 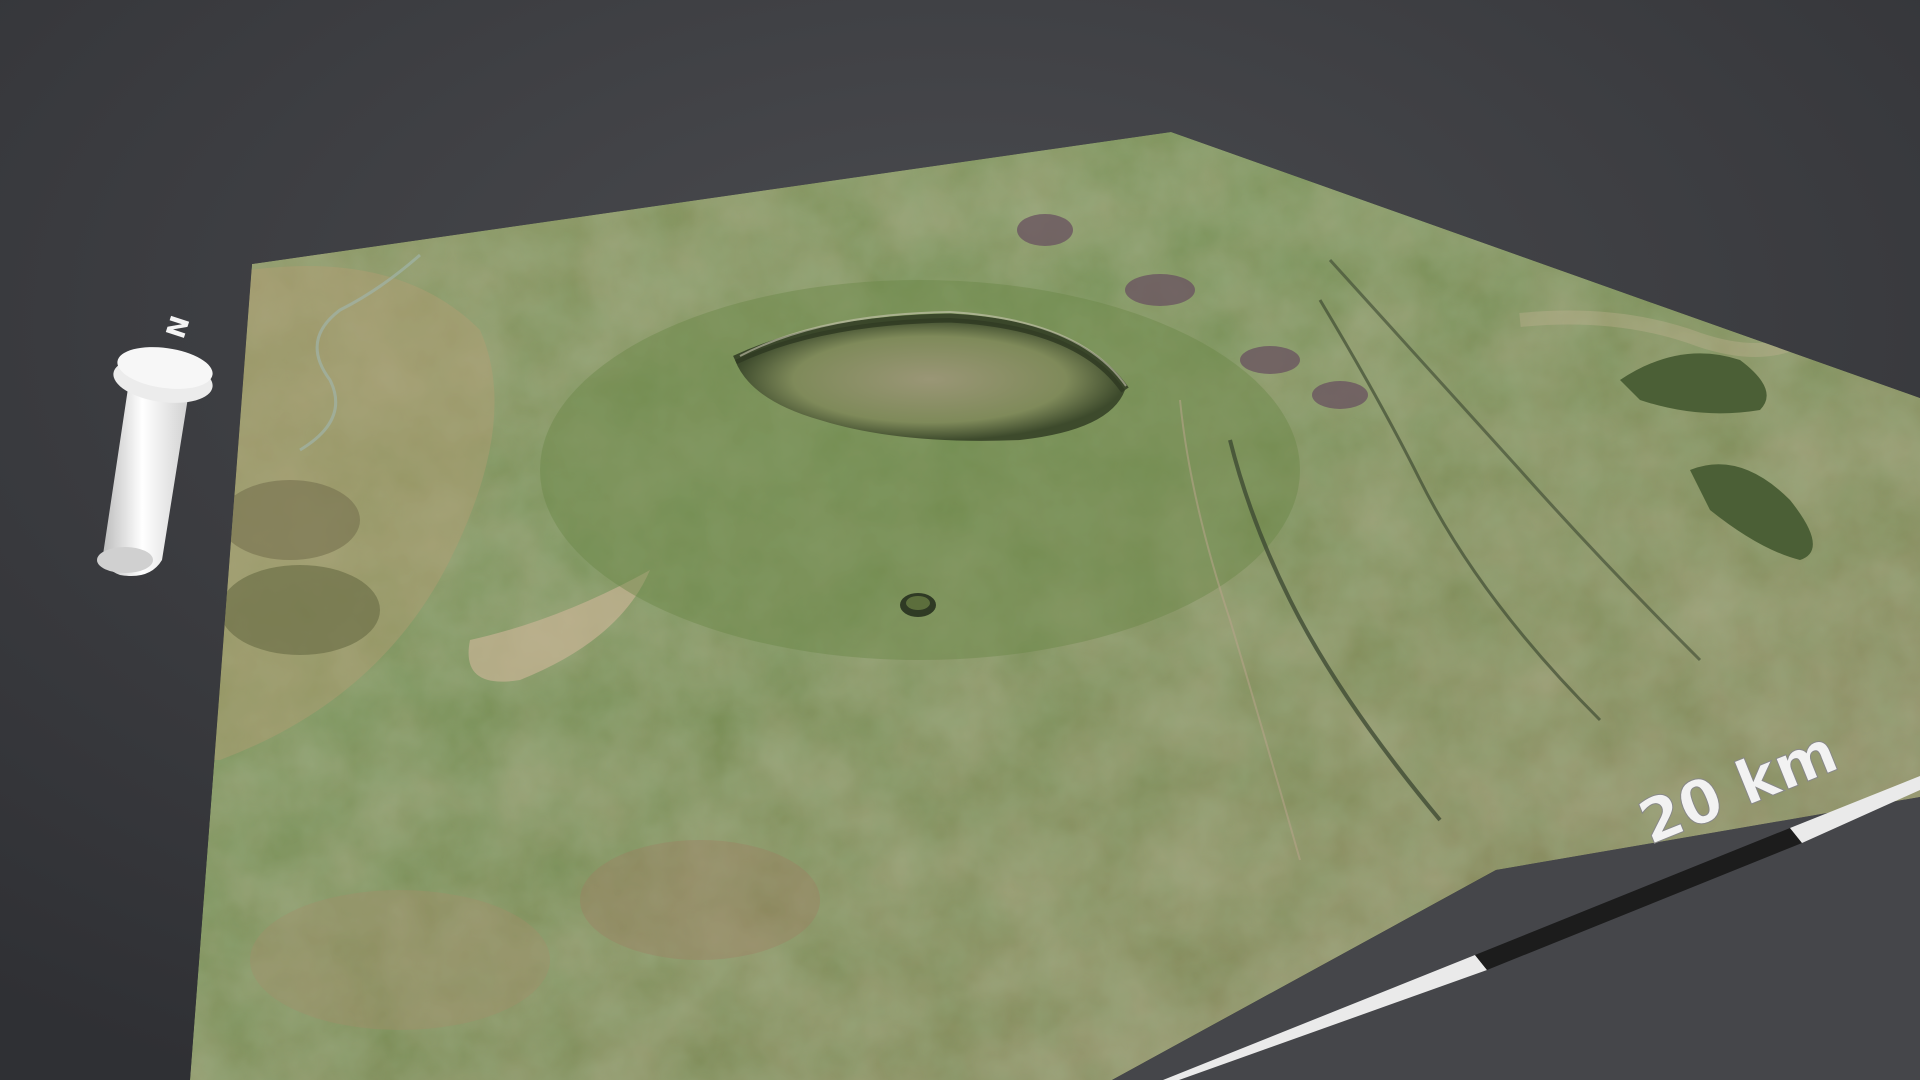 I want to click on small-crater-floor, so click(x=918, y=603).